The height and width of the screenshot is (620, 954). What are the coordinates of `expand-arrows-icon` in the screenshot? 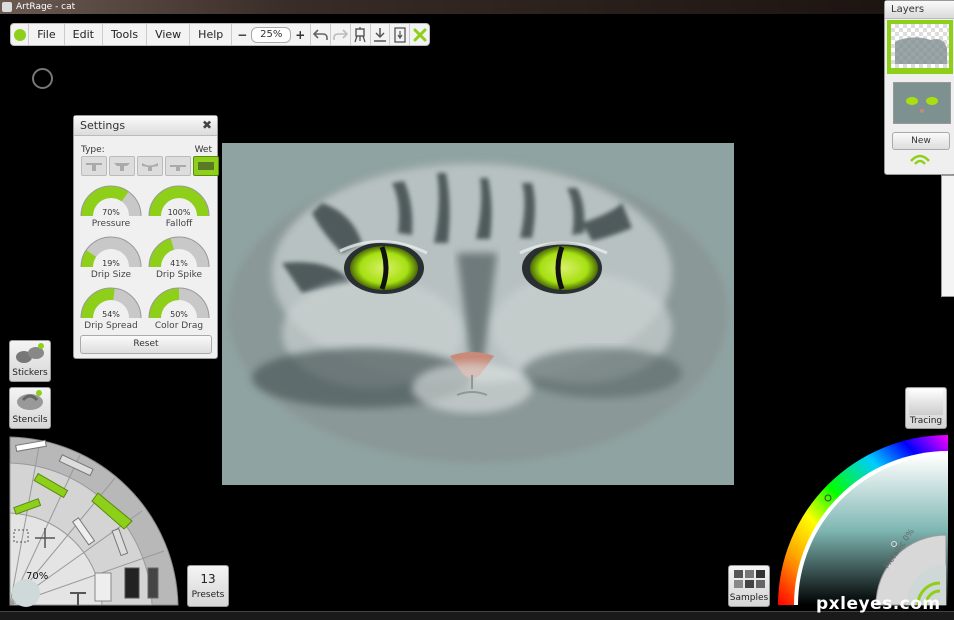 It's located at (420, 34).